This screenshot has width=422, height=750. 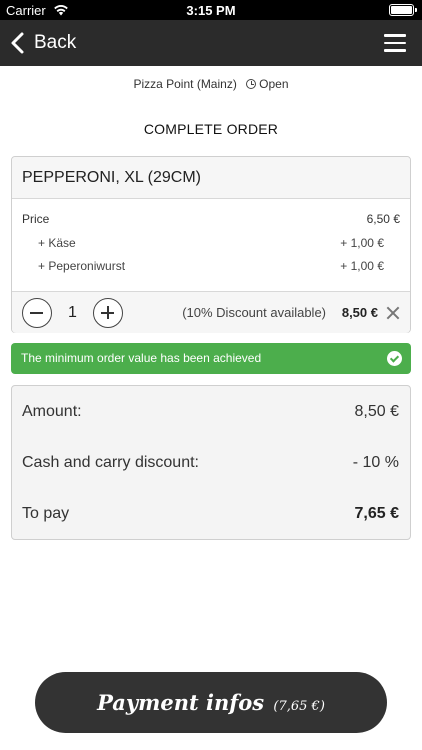 What do you see at coordinates (57, 243) in the screenshot?
I see `extra-label: + Käse` at bounding box center [57, 243].